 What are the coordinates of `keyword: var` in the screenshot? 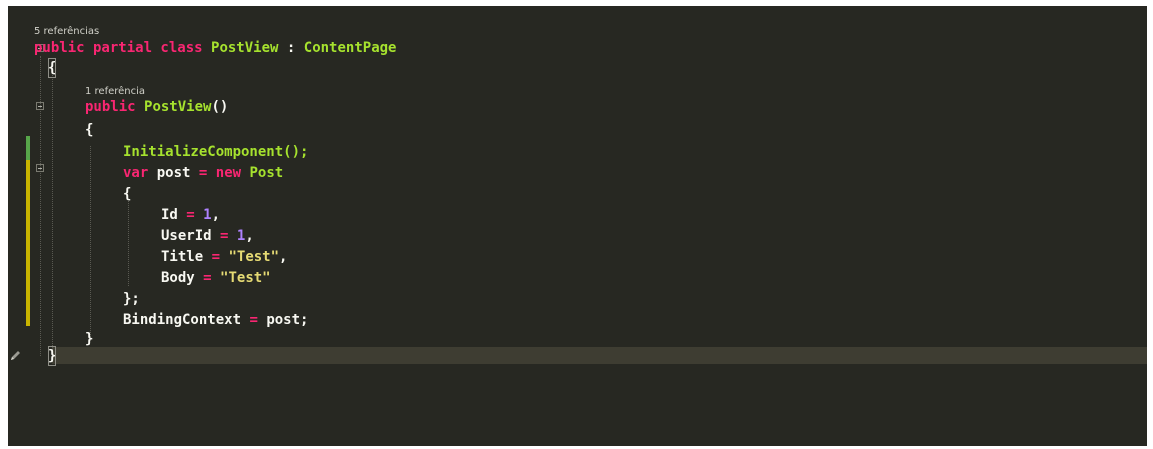 It's located at (136, 173).